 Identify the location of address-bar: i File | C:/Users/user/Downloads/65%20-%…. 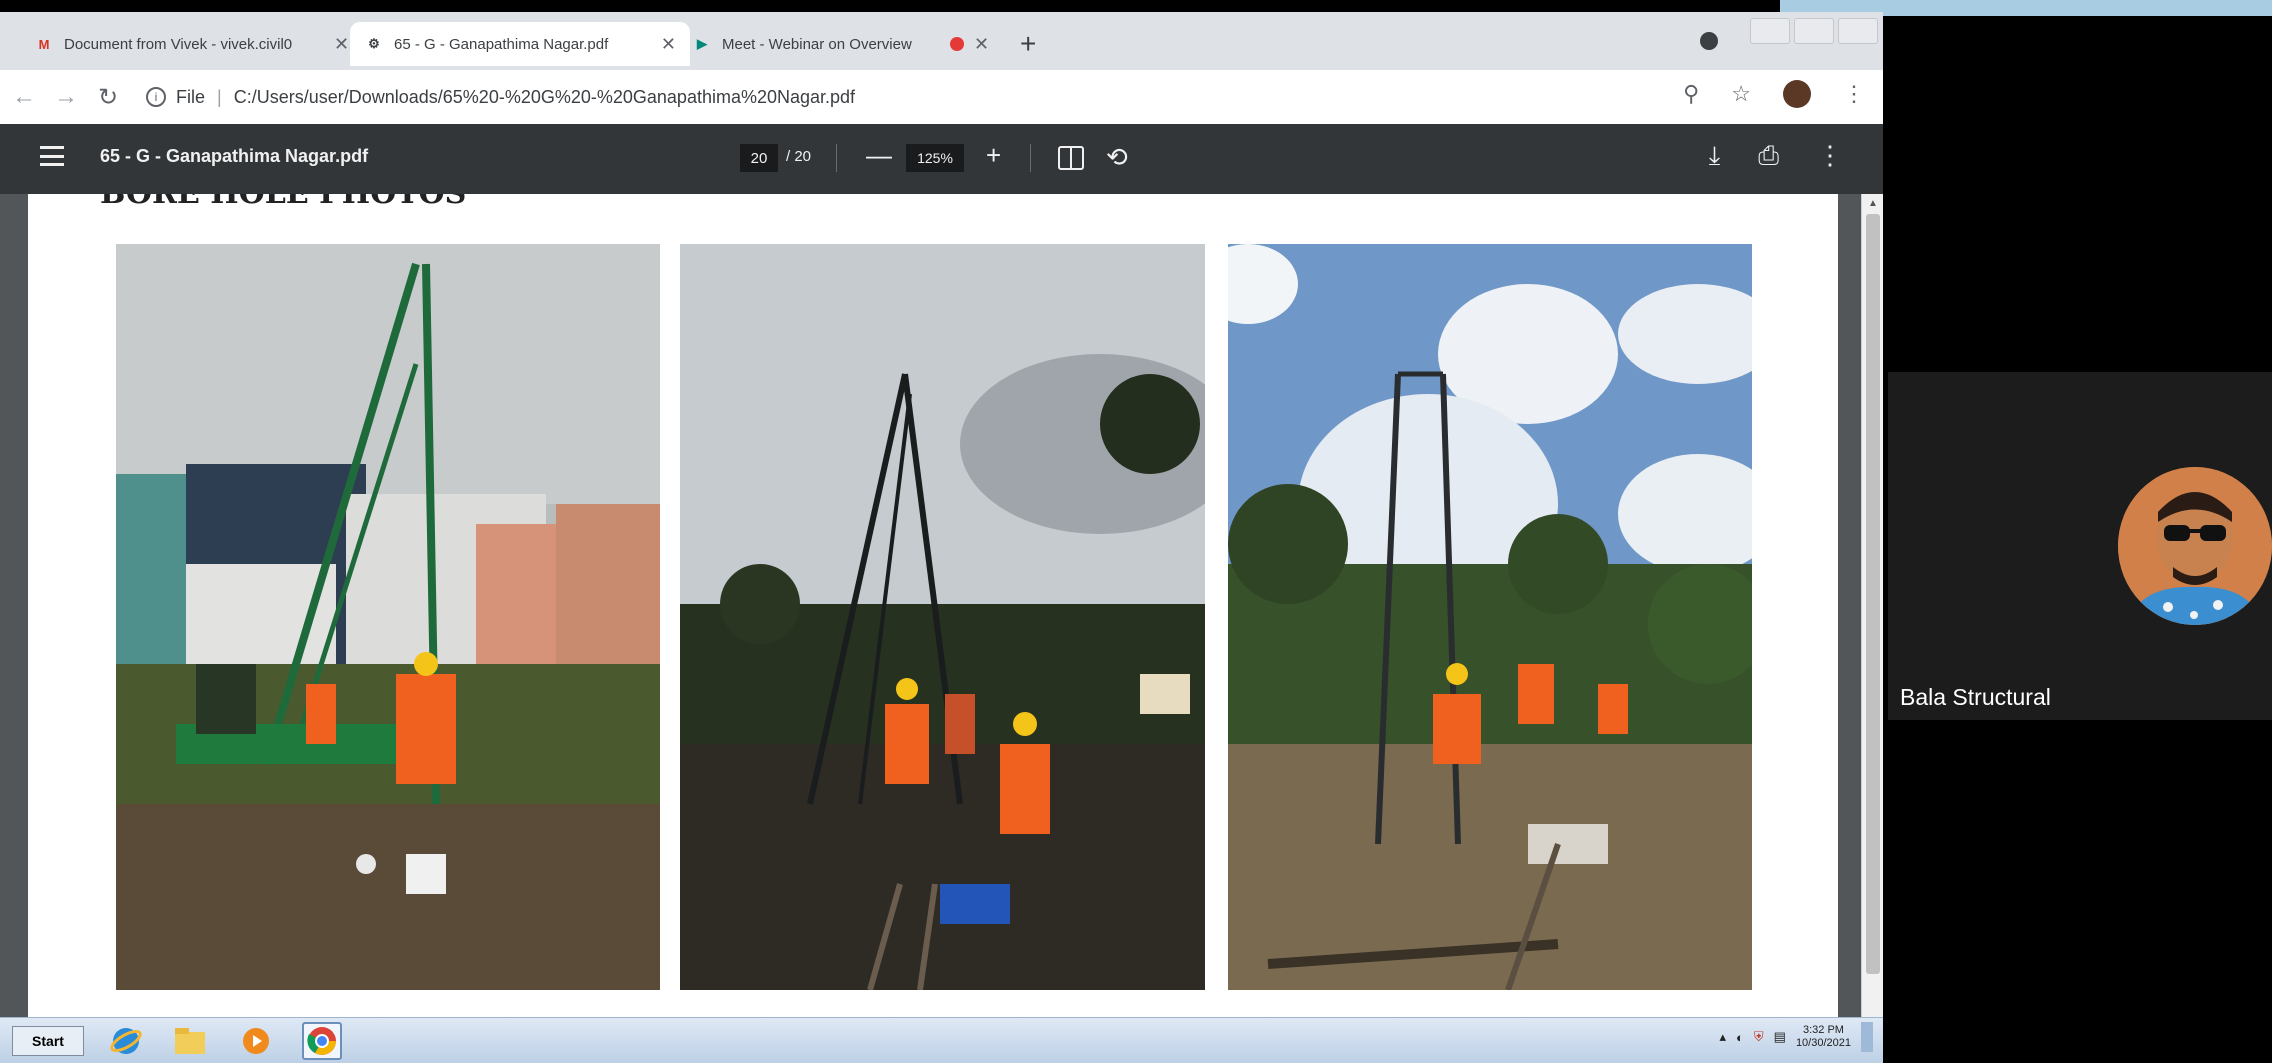
(906, 97).